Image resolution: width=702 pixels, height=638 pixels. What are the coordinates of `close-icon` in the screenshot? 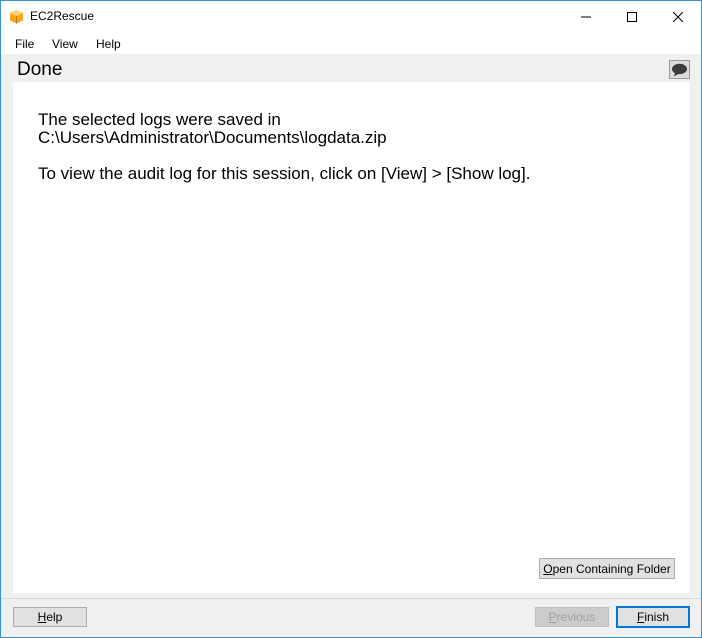 It's located at (678, 16).